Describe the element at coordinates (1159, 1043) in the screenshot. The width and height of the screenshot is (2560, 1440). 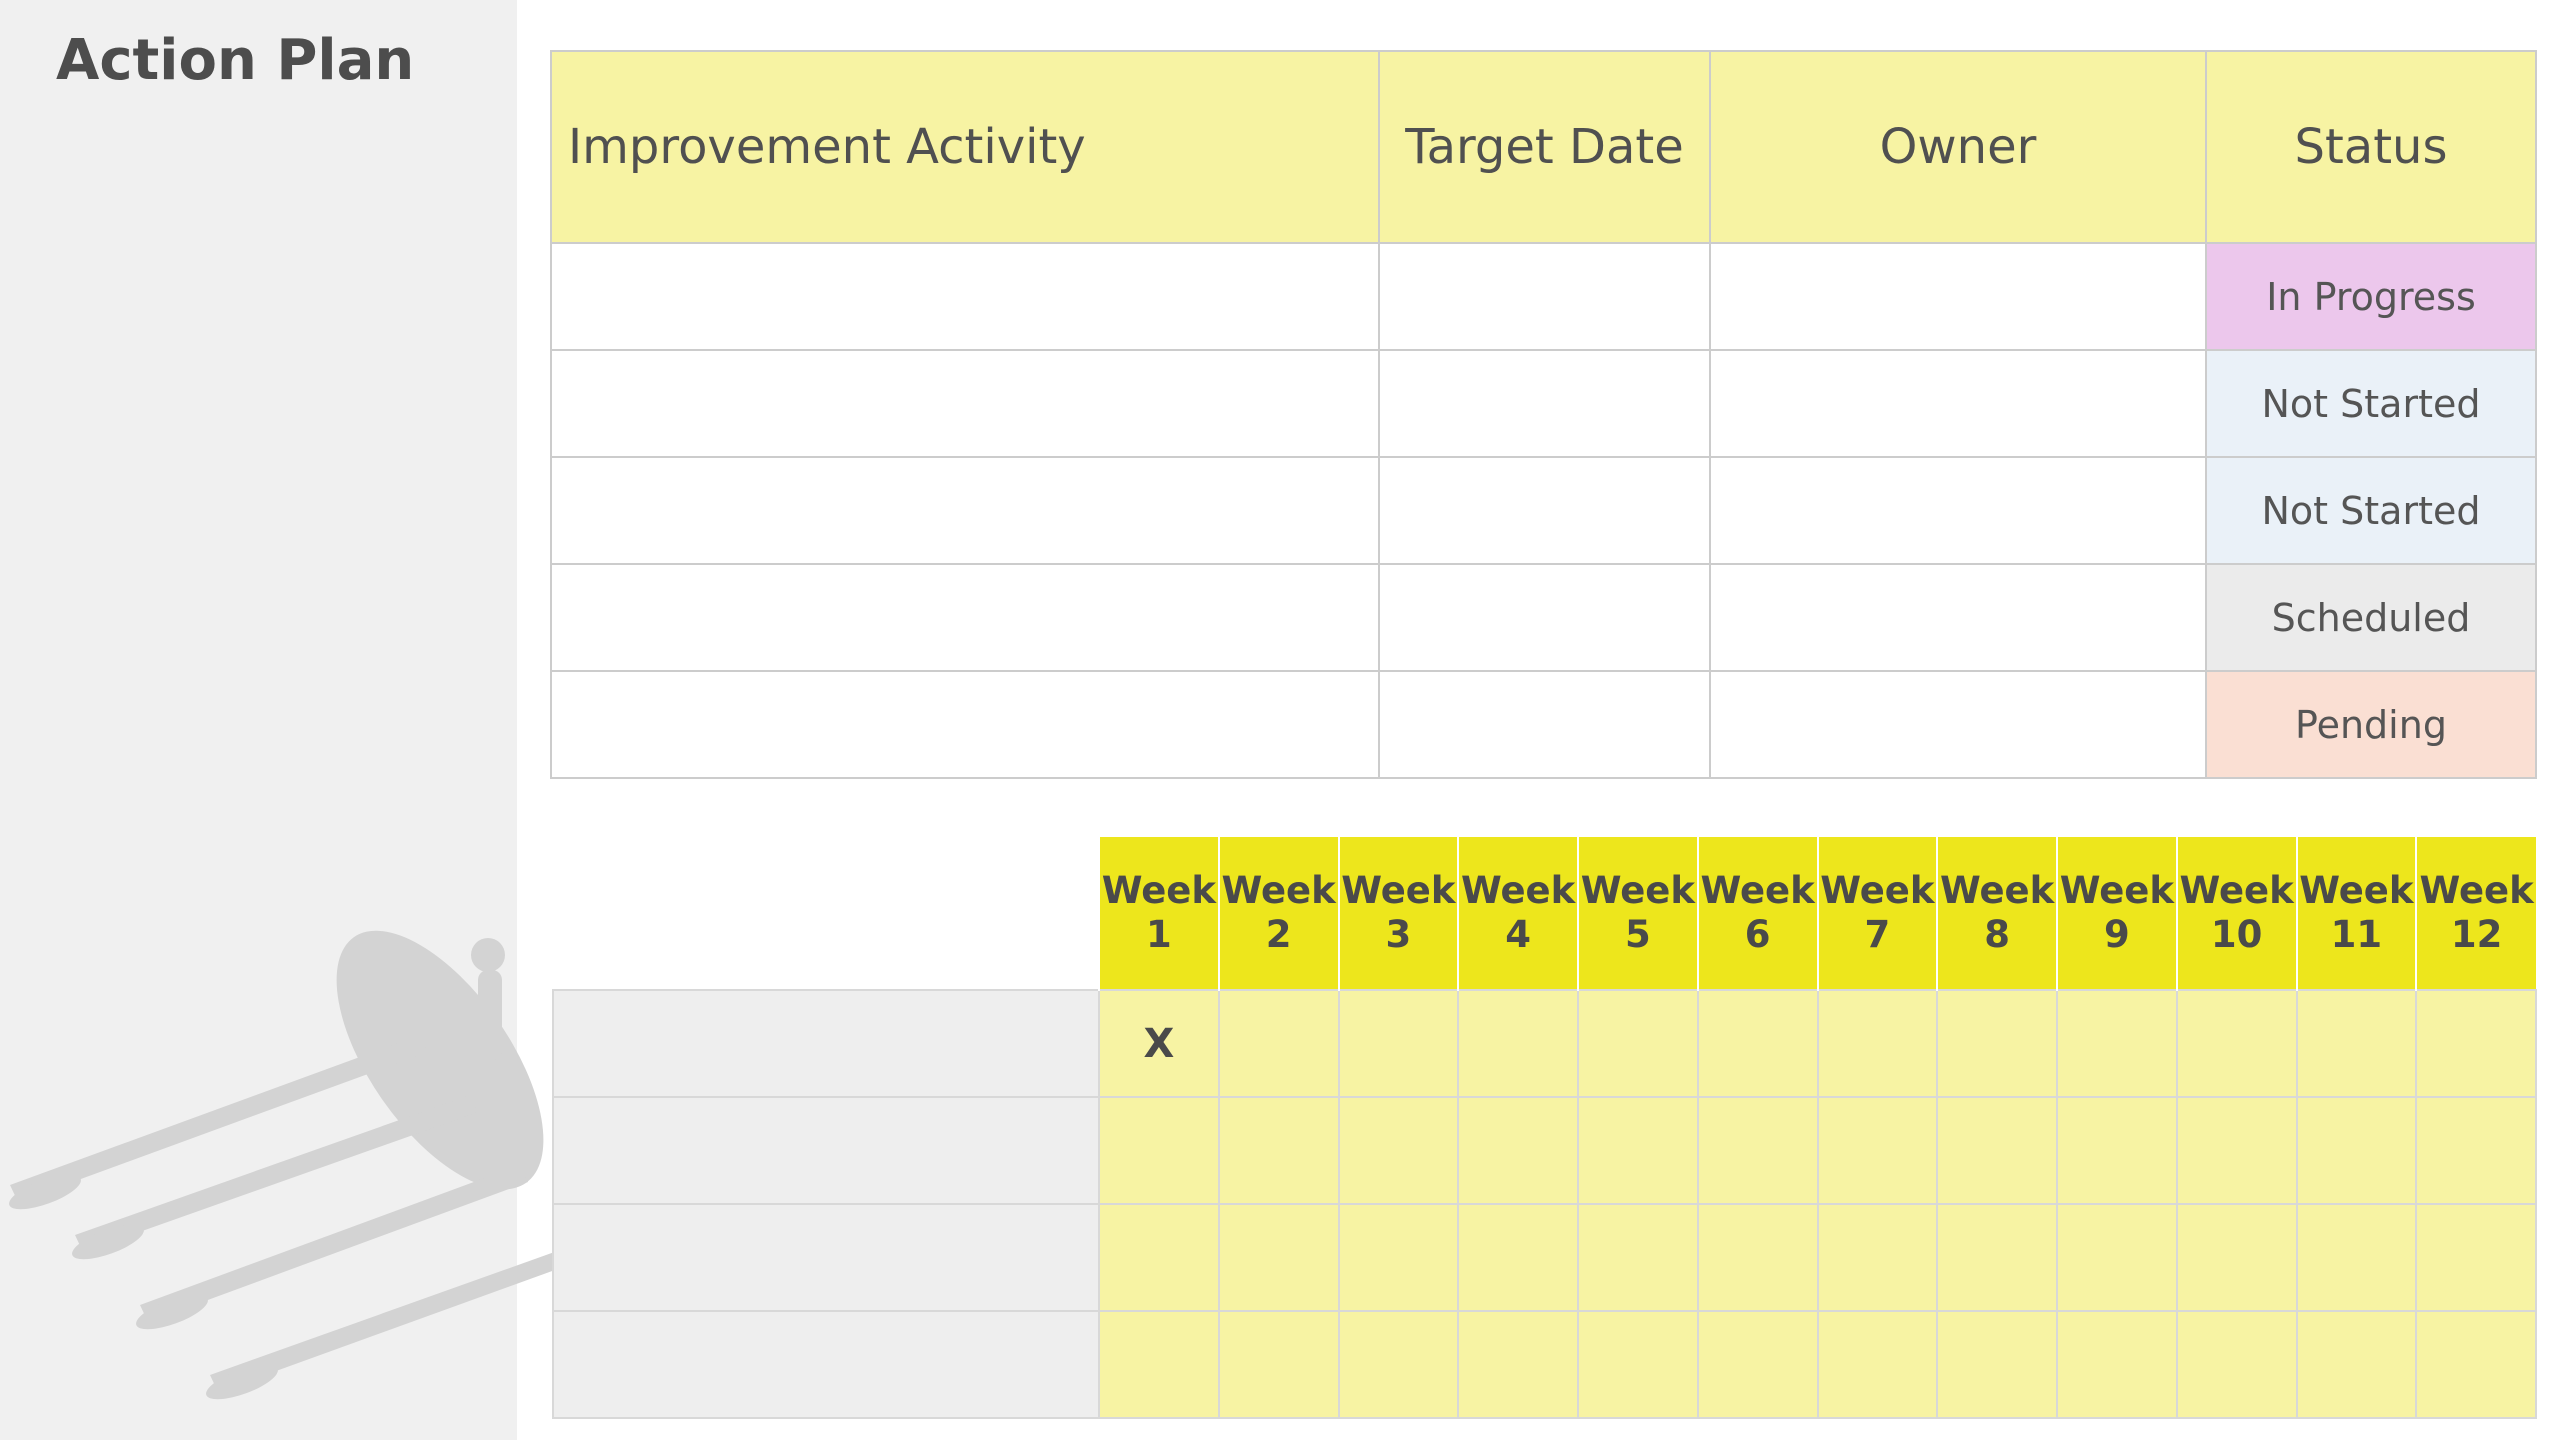
I see `week-cell: X` at that location.